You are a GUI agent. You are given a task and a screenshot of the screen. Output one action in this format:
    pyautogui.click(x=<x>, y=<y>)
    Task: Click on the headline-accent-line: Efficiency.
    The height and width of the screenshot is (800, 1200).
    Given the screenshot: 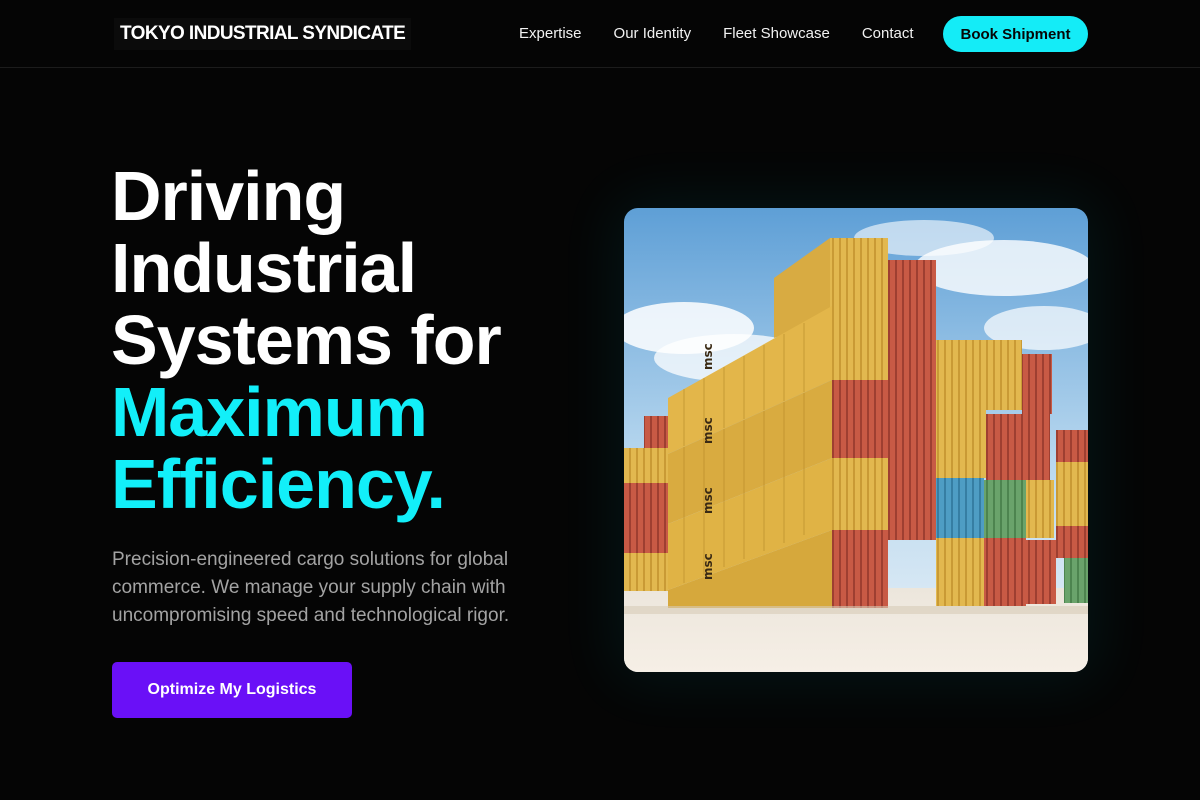 What is the action you would take?
    pyautogui.click(x=278, y=484)
    